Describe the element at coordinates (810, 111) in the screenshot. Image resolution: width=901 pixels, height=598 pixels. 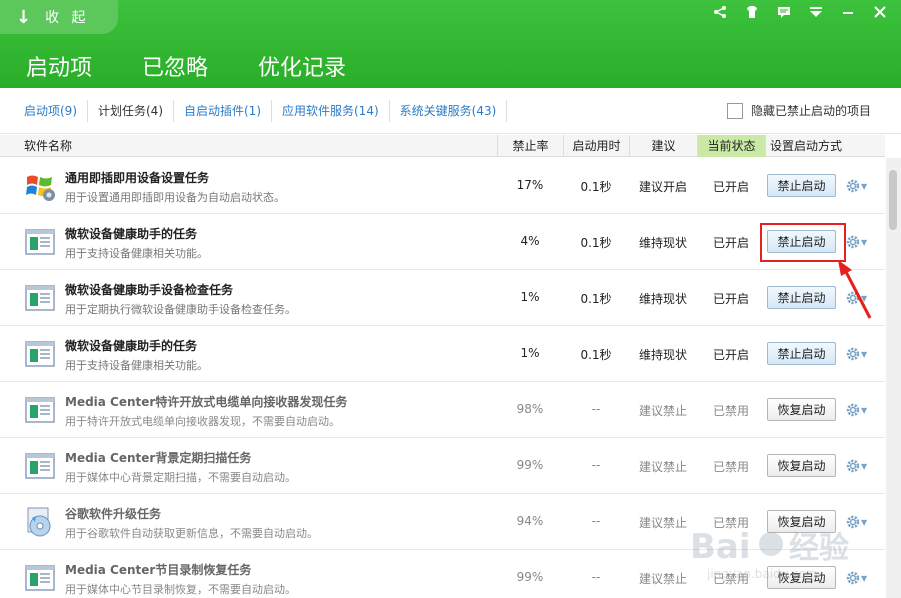
I see `hide-disabled-label: 隐藏已禁止启动的项目` at that location.